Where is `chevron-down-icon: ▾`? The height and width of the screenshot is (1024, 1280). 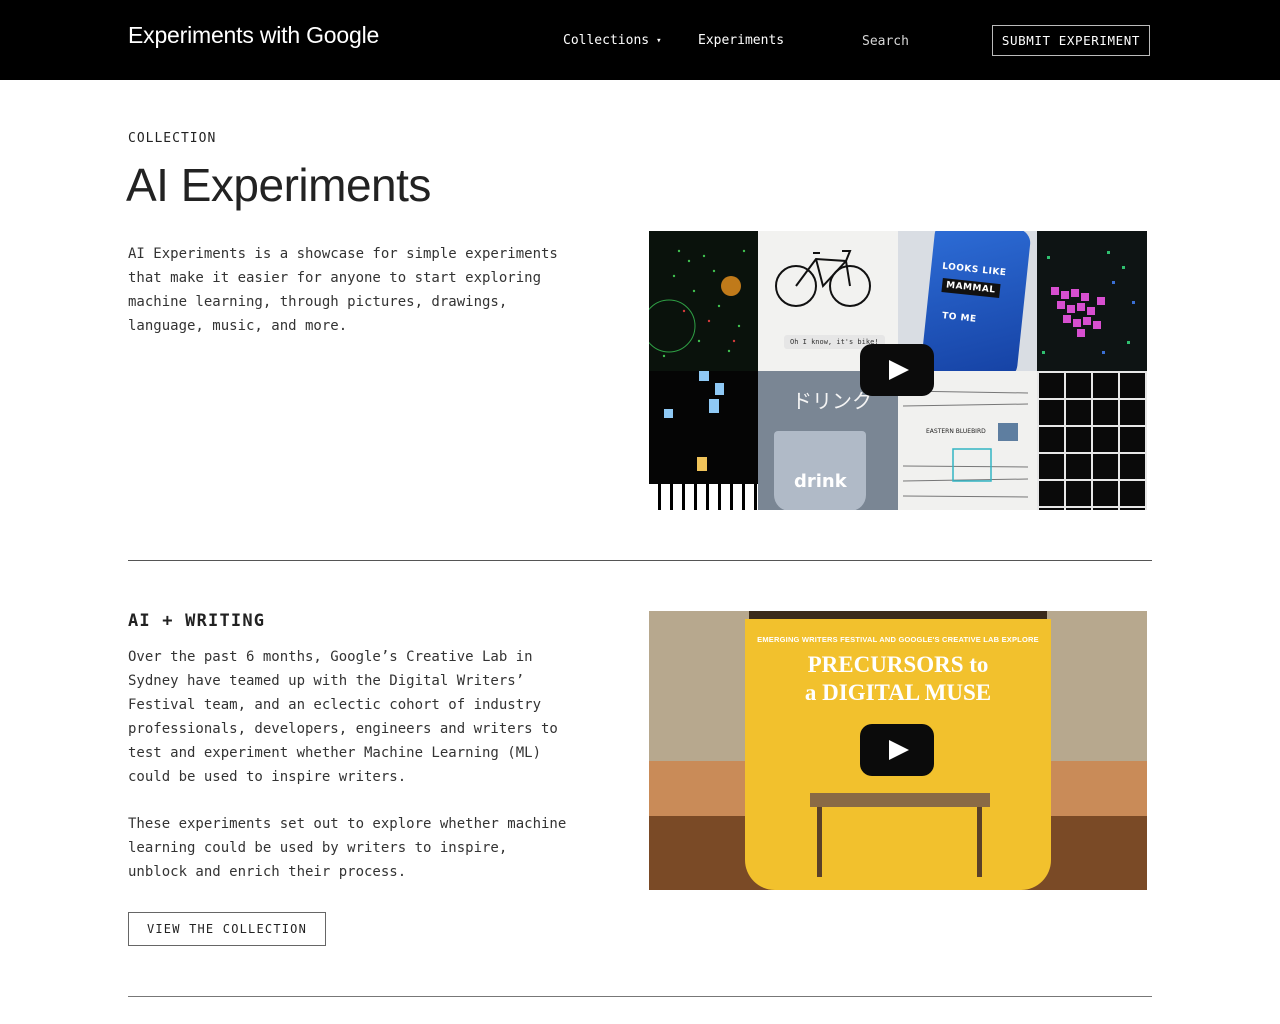
chevron-down-icon: ▾ is located at coordinates (659, 41).